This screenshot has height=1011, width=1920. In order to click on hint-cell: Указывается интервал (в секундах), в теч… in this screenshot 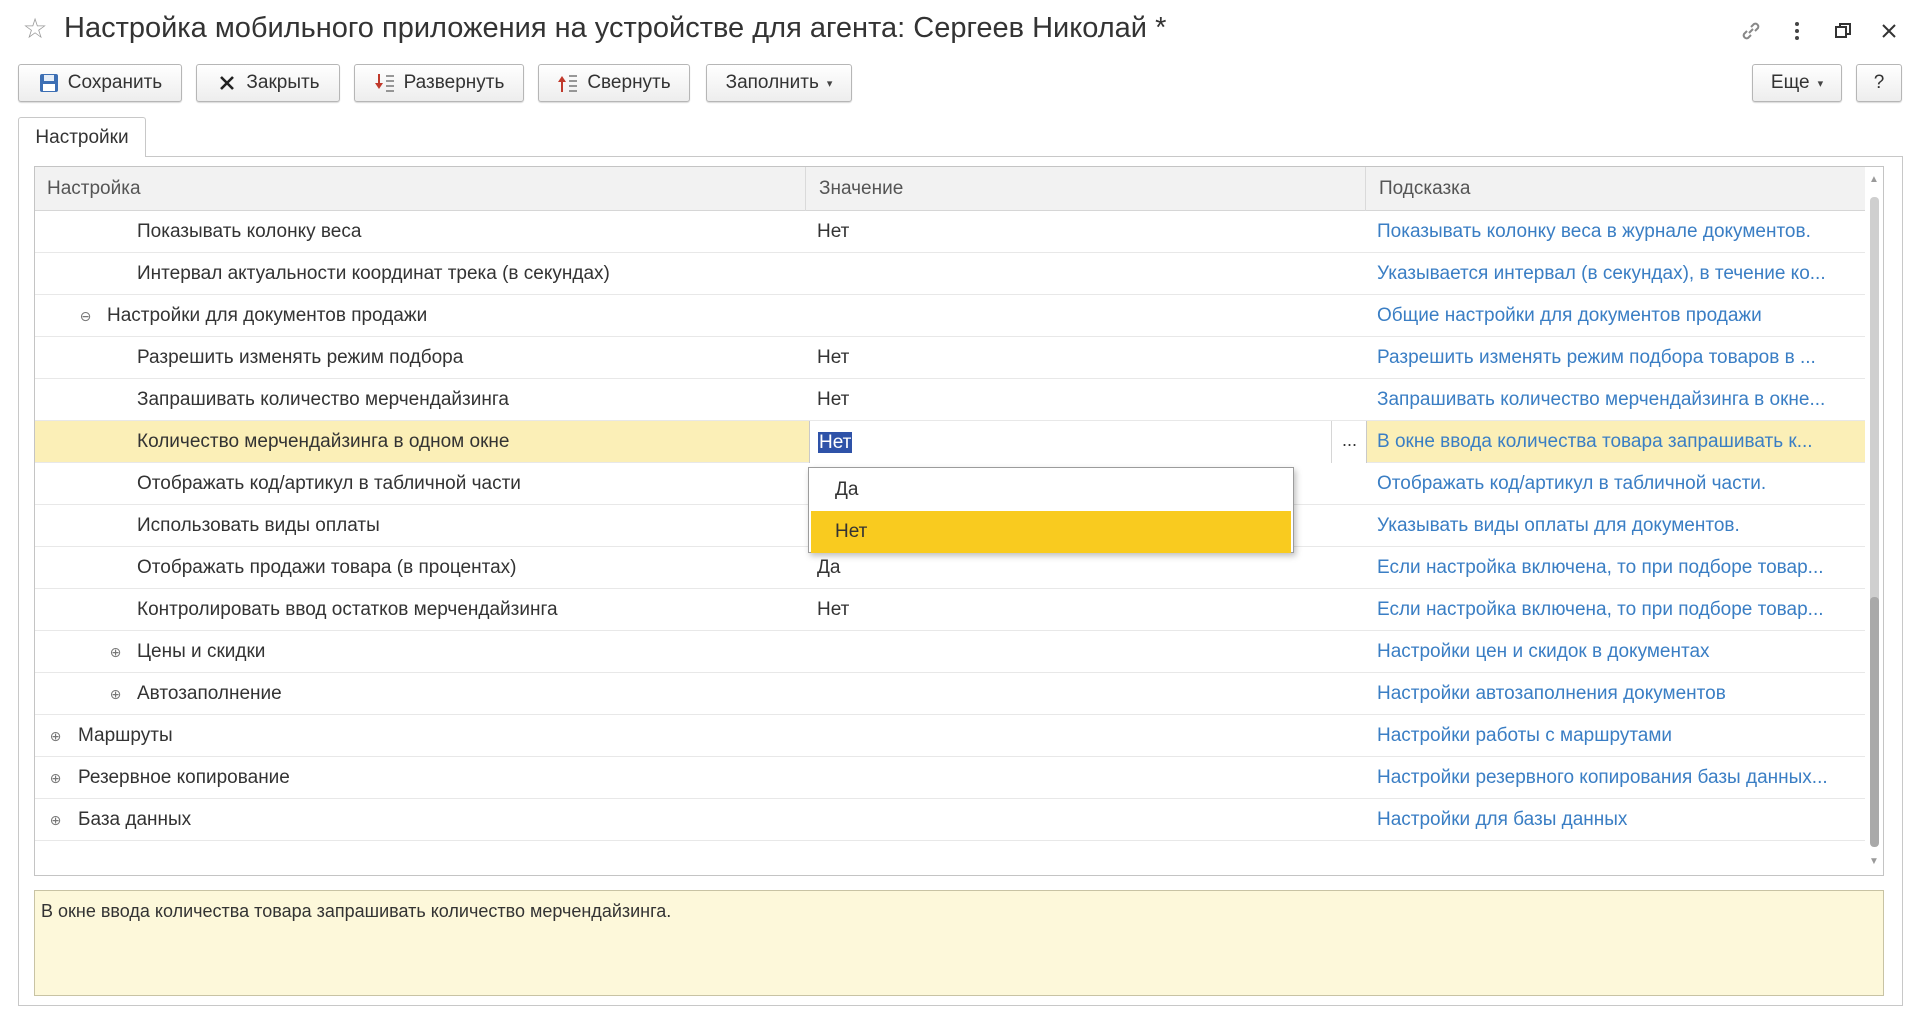, I will do `click(1601, 273)`.